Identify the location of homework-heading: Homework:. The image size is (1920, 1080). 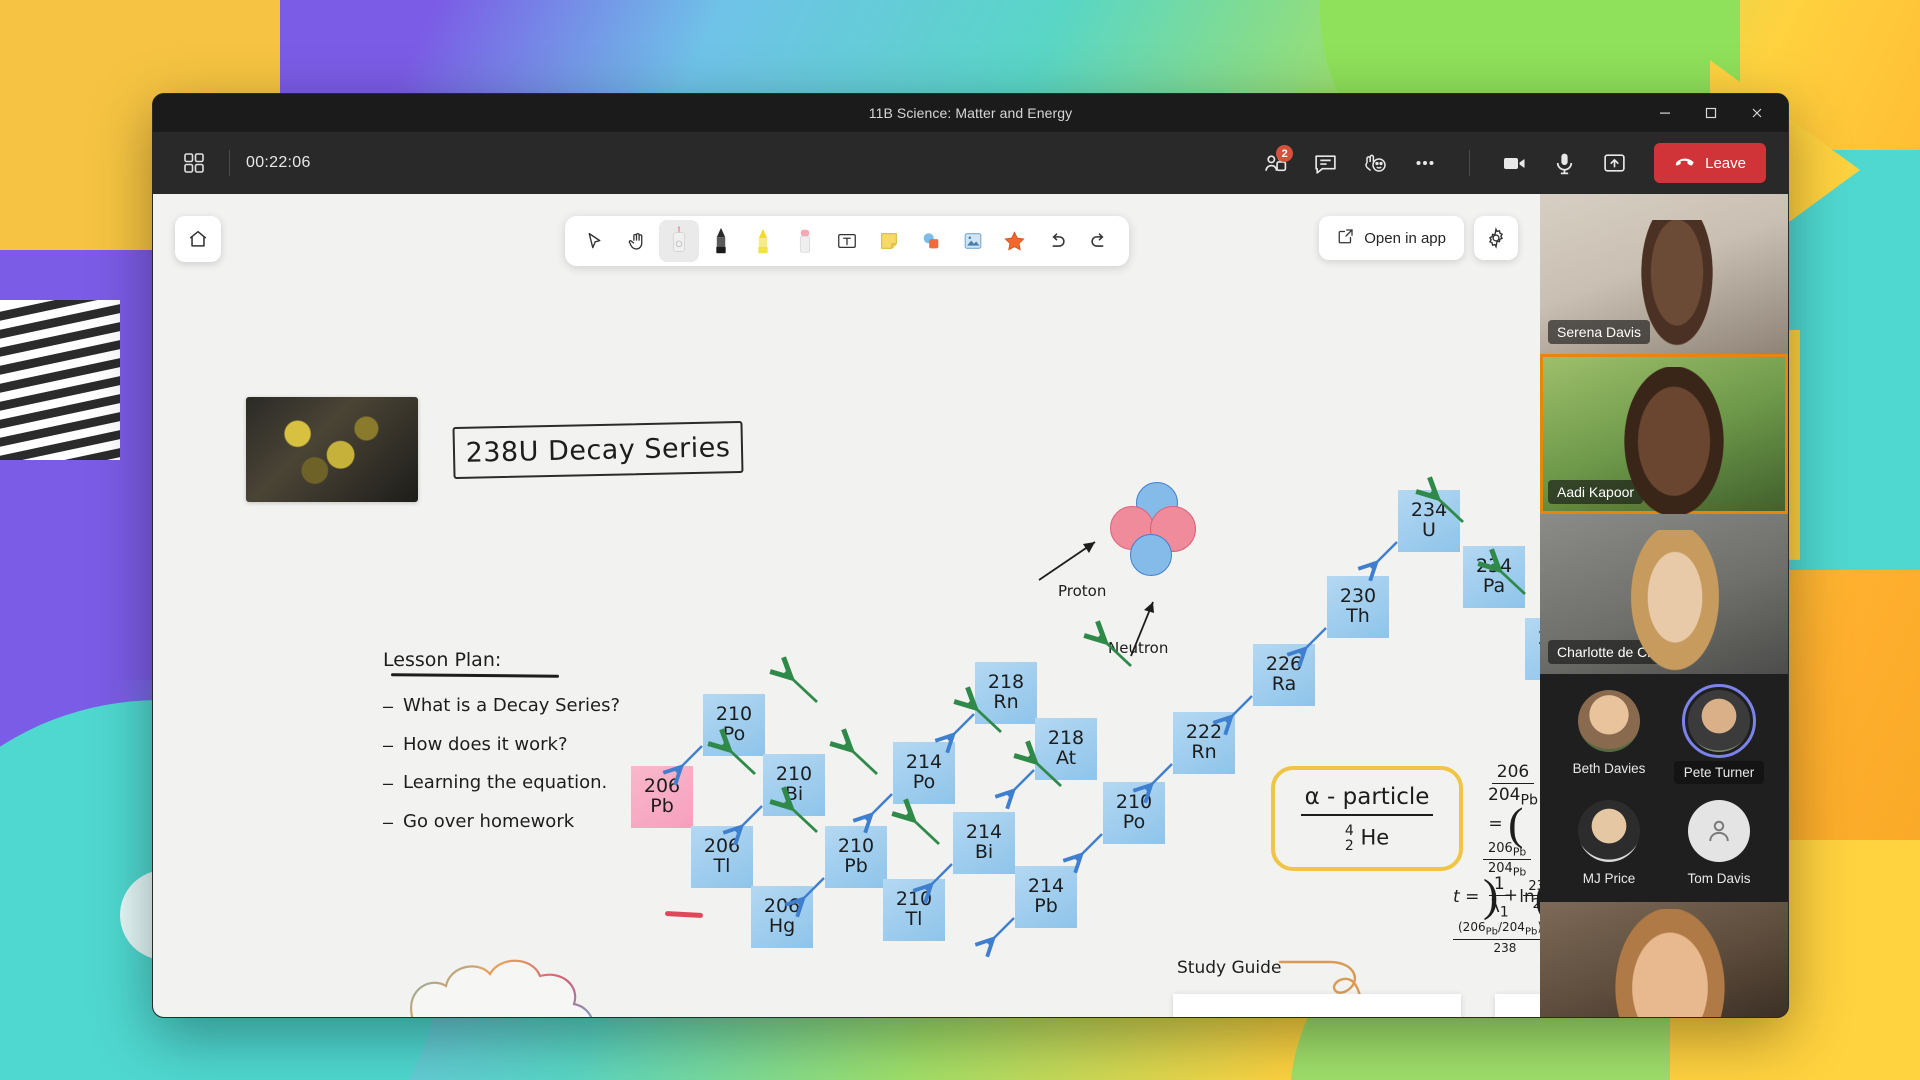
(523, 1016).